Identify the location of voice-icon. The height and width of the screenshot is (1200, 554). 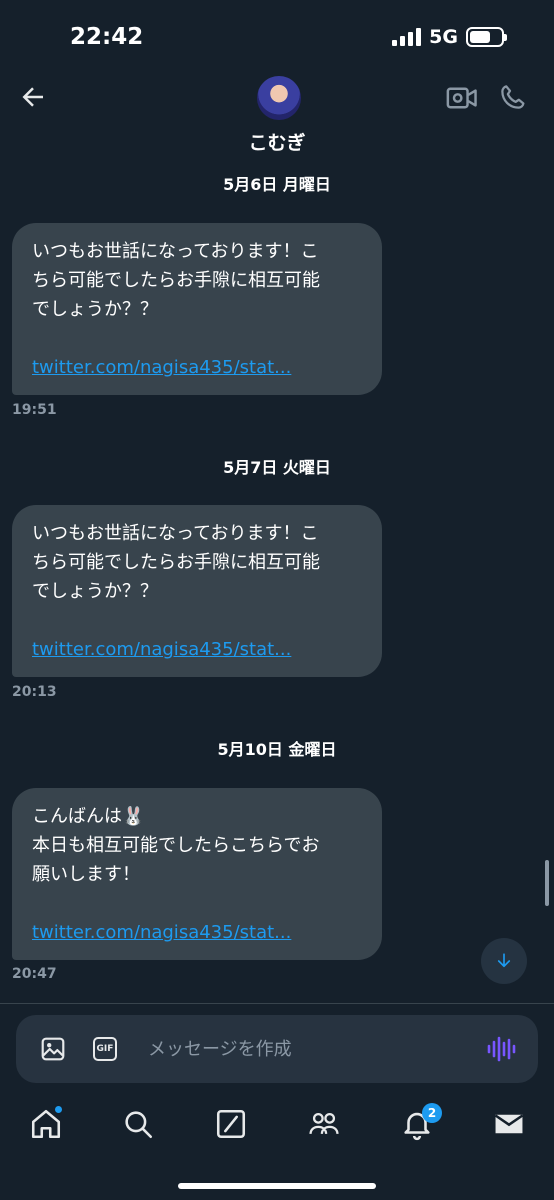
(502, 1049).